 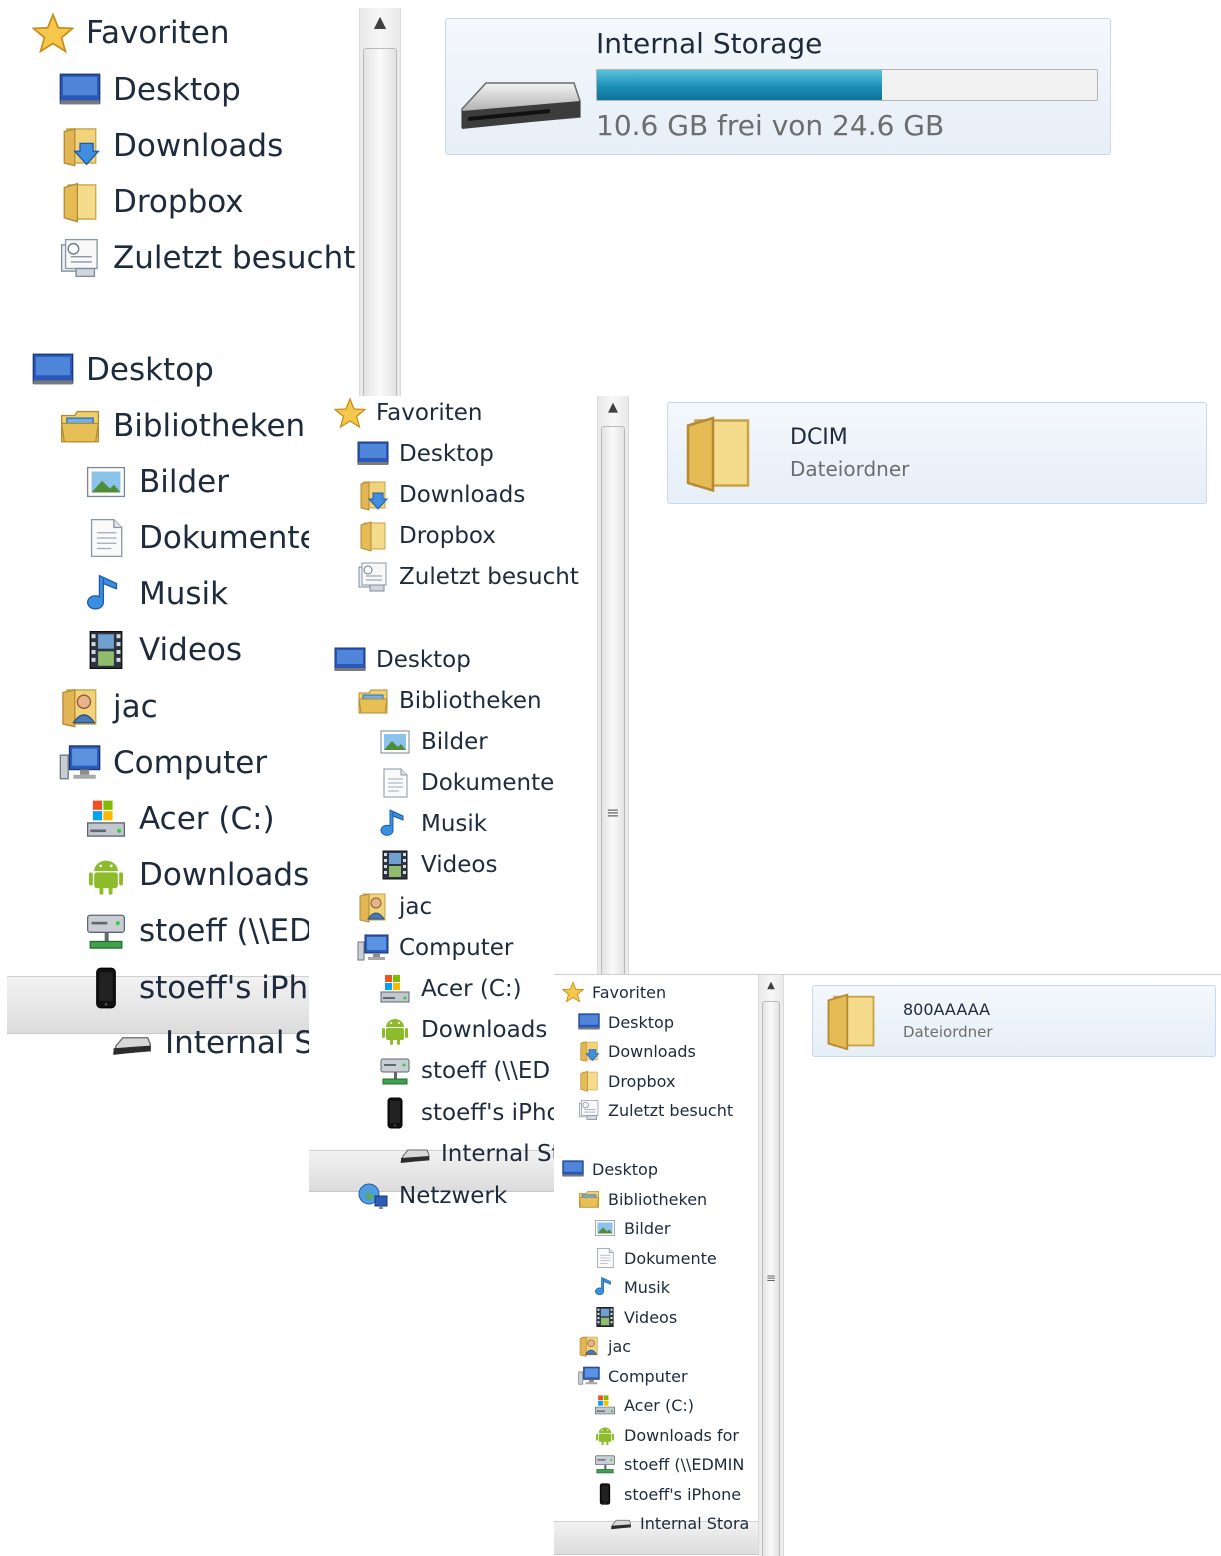 What do you see at coordinates (647, 1494) in the screenshot?
I see `nav-item-stoeffs-iphone: stoeff's iPhone` at bounding box center [647, 1494].